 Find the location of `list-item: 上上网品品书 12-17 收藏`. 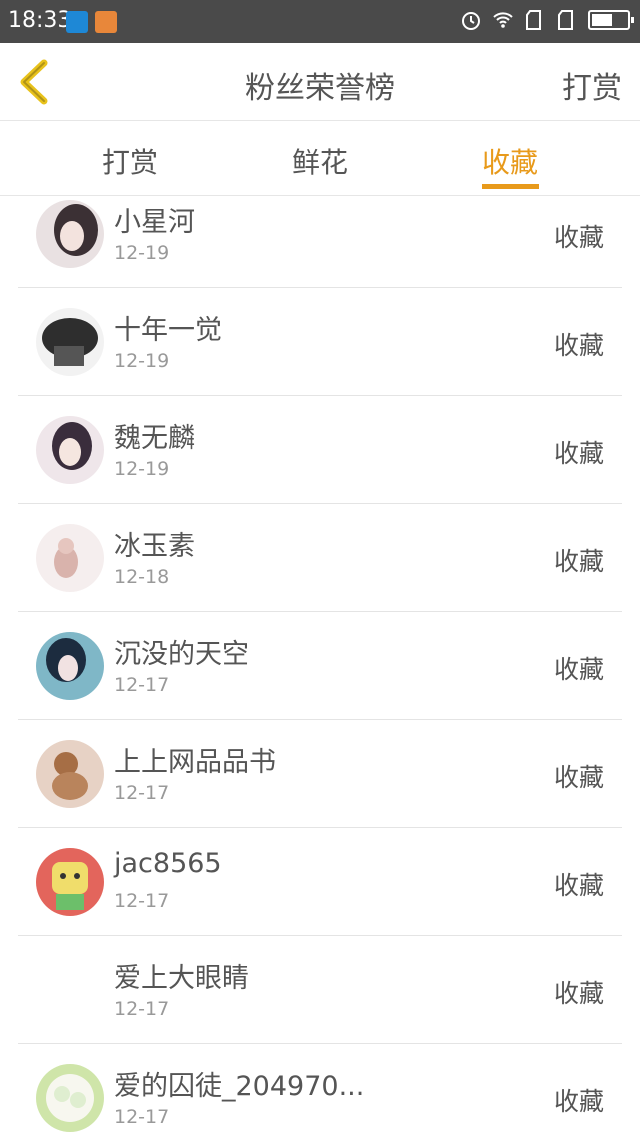

list-item: 上上网品品书 12-17 收藏 is located at coordinates (320, 774).